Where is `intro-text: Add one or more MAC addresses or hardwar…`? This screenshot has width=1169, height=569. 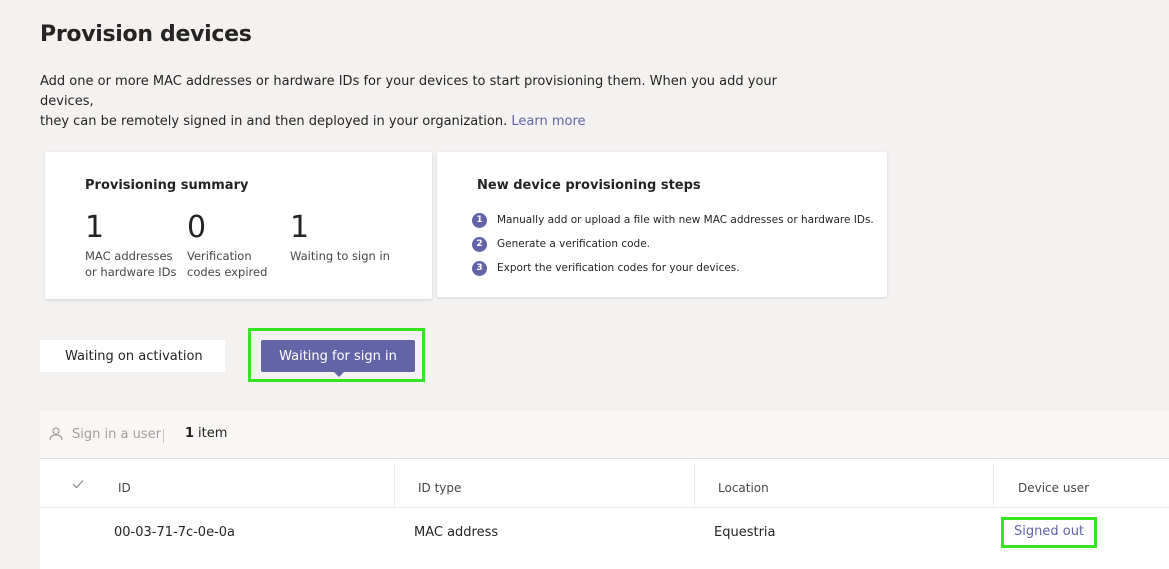
intro-text: Add one or more MAC addresses or hardwar… is located at coordinates (430, 102).